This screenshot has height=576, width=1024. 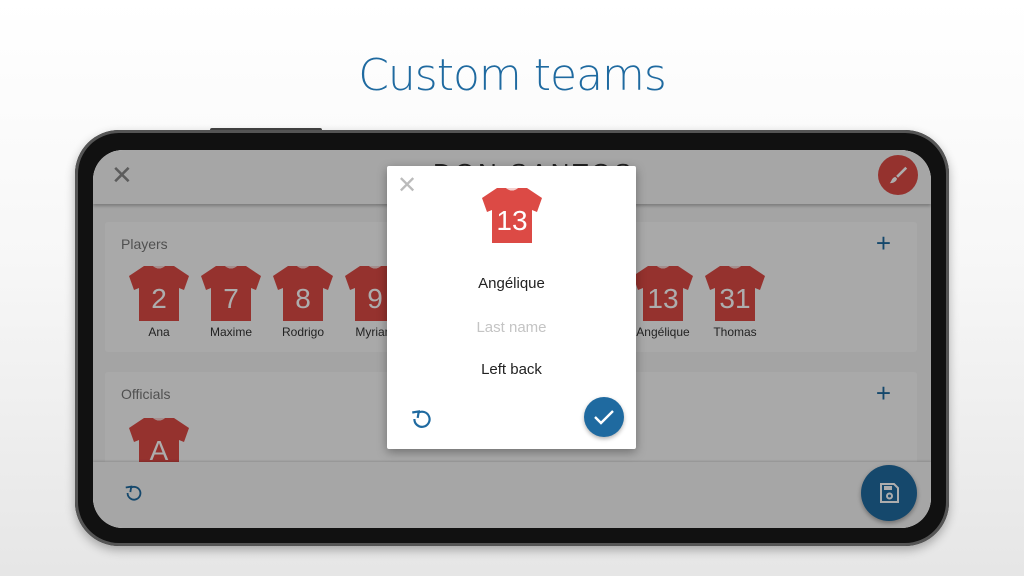 I want to click on headline: Custom teams, so click(x=512, y=75).